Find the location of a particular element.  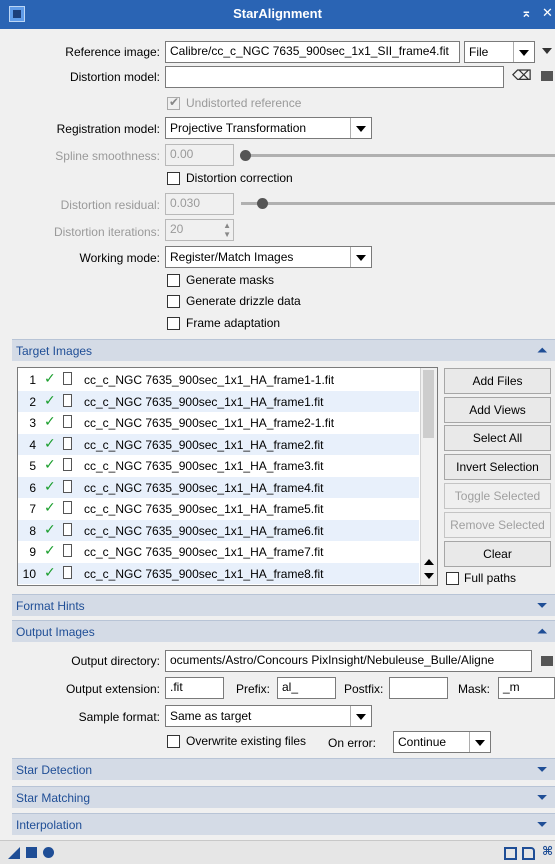

distortion-residual-slider is located at coordinates (398, 203).